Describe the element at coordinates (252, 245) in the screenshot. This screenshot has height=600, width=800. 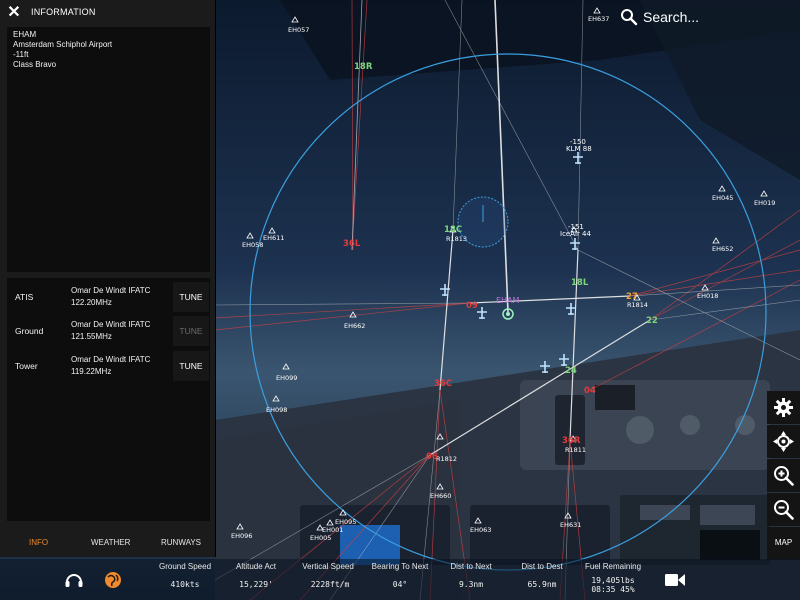
I see `waypoint-label: EH058` at that location.